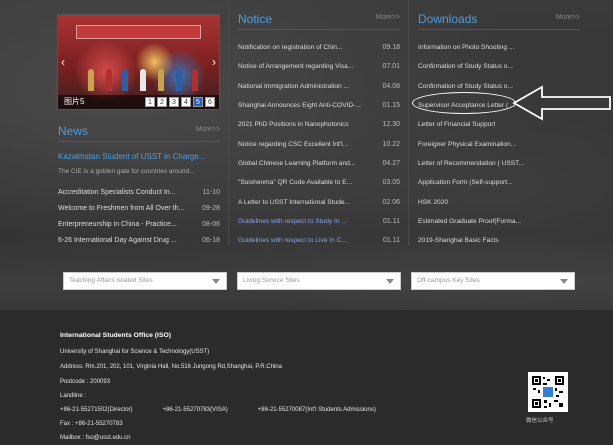 The width and height of the screenshot is (613, 445). What do you see at coordinates (448, 19) in the screenshot?
I see `downloads-title: Downloads` at bounding box center [448, 19].